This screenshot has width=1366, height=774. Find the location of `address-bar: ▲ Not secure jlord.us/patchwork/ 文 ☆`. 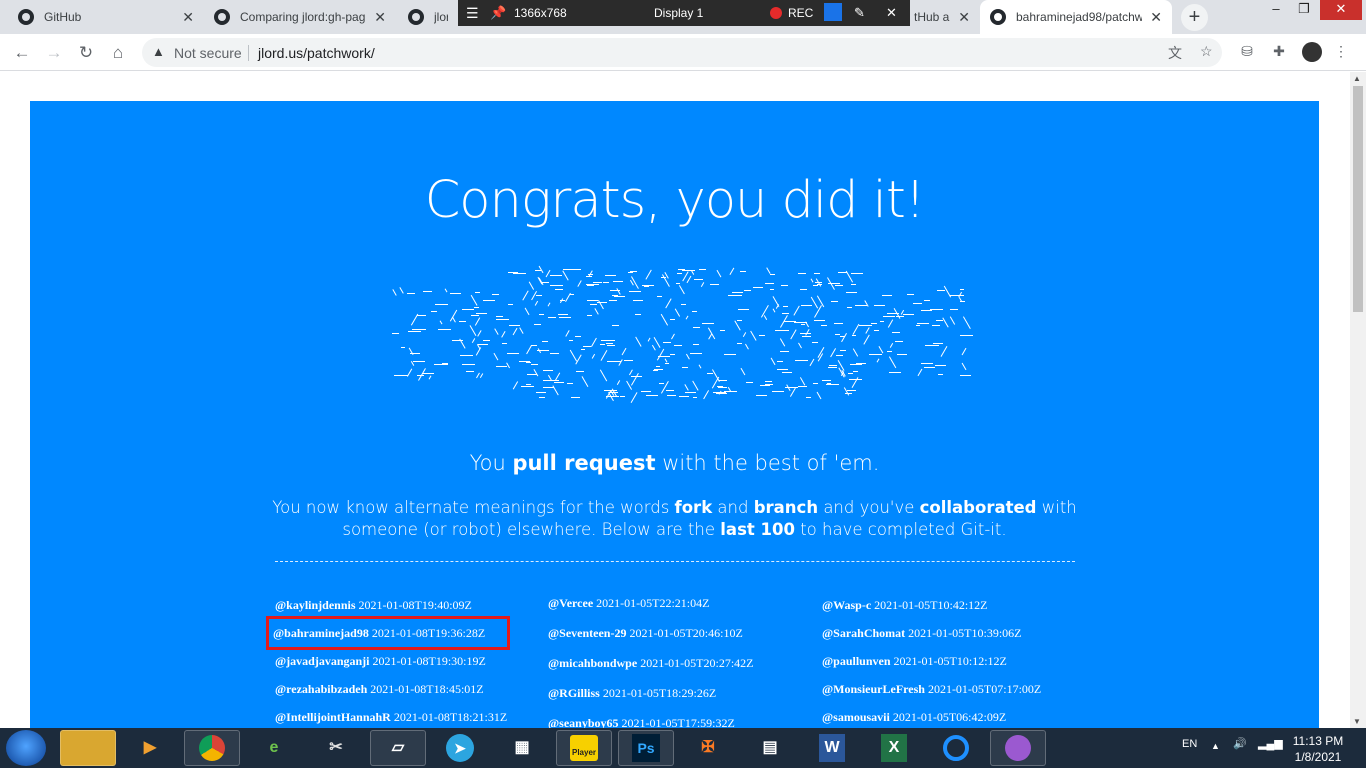

address-bar: ▲ Not secure jlord.us/patchwork/ 文 ☆ is located at coordinates (682, 52).